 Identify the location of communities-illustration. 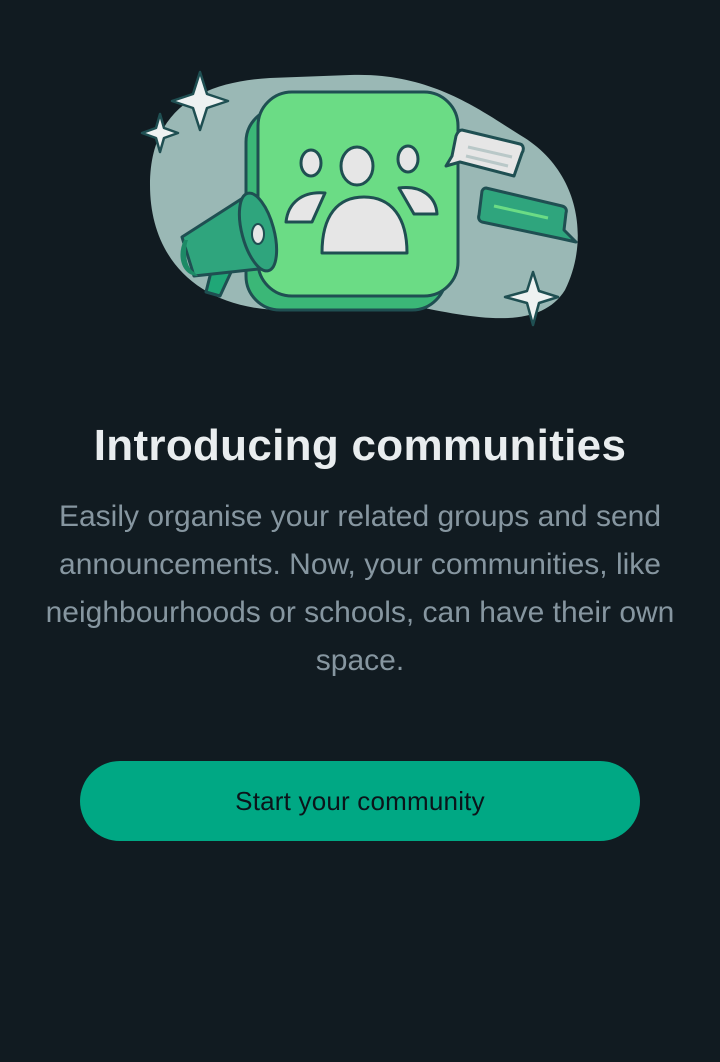
(359, 198).